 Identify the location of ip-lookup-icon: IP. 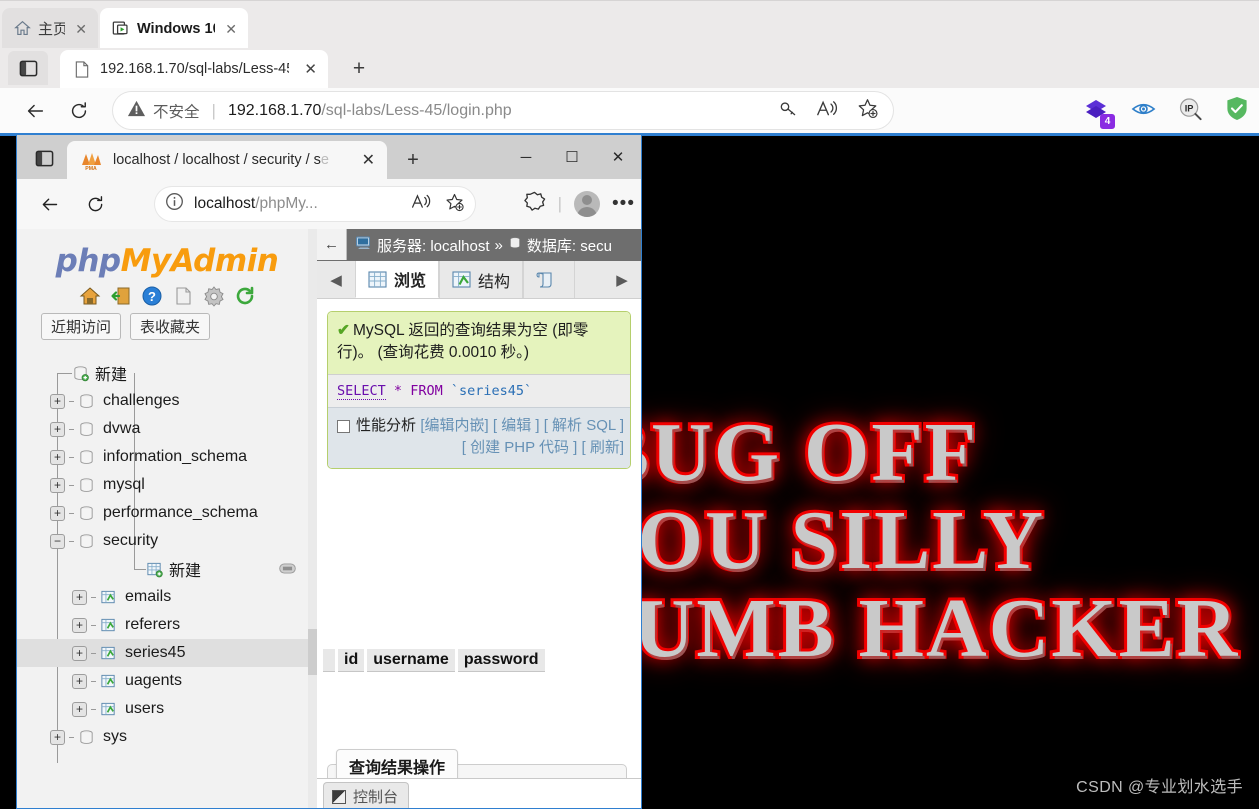
(1190, 111).